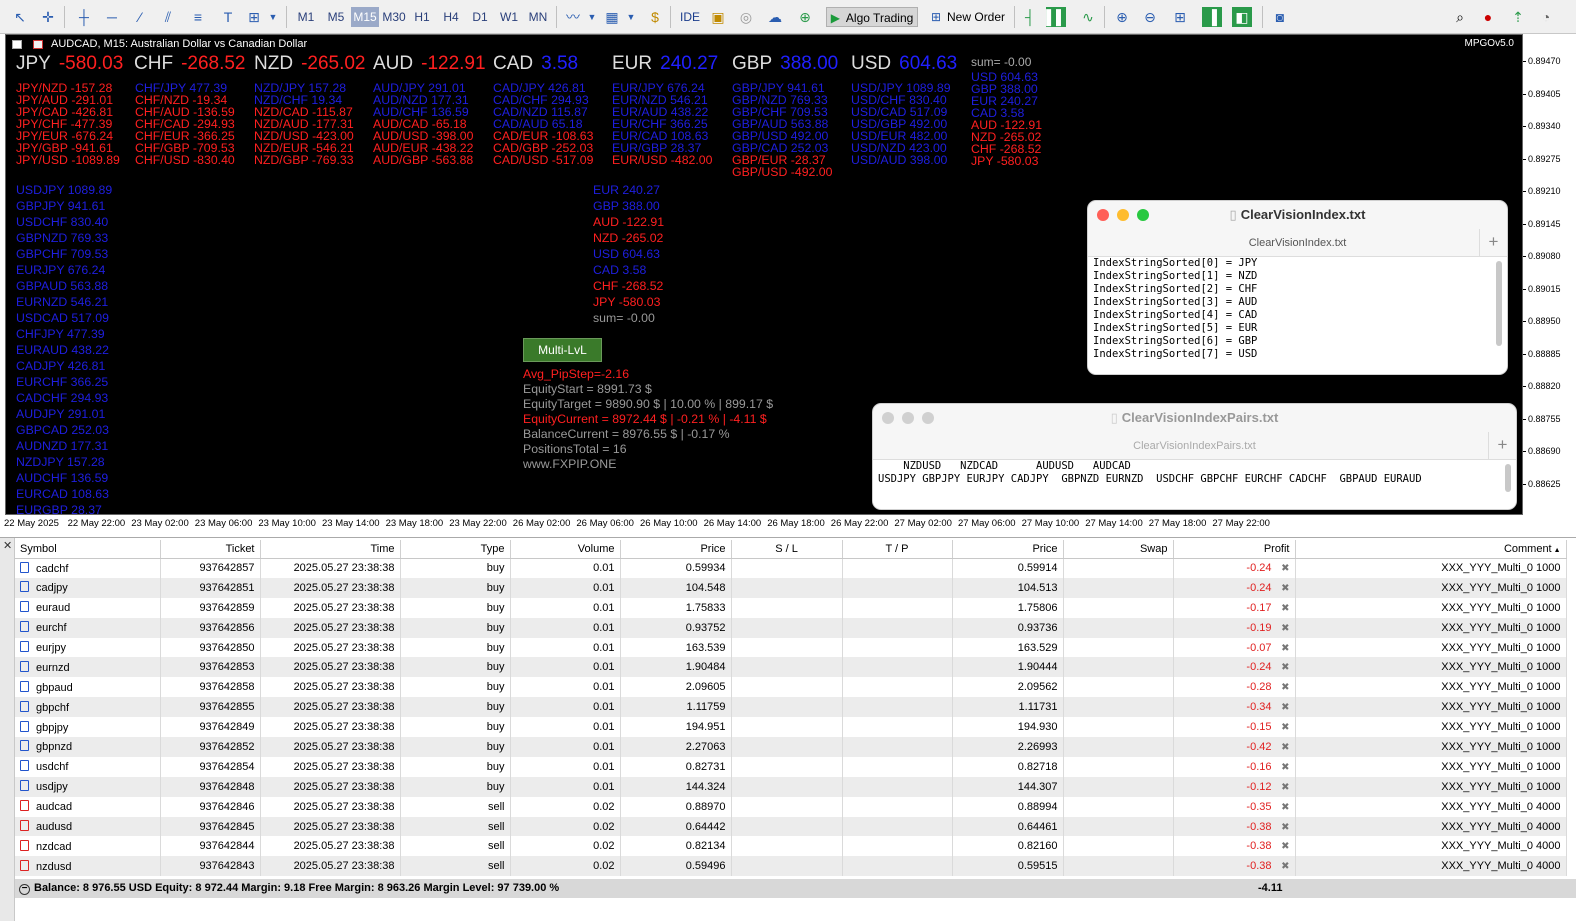 Image resolution: width=1576 pixels, height=921 pixels. What do you see at coordinates (1546, 17) in the screenshot?
I see `profile-icon: ◔` at bounding box center [1546, 17].